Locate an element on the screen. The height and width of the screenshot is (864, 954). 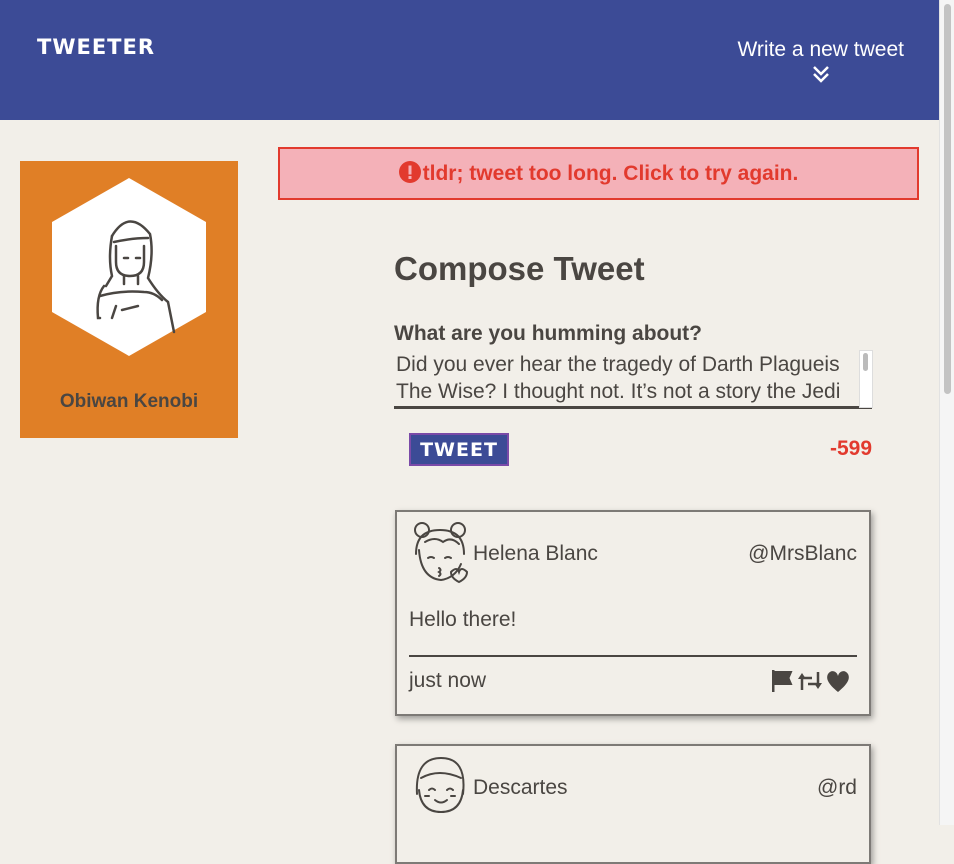
heart-icon is located at coordinates (838, 681).